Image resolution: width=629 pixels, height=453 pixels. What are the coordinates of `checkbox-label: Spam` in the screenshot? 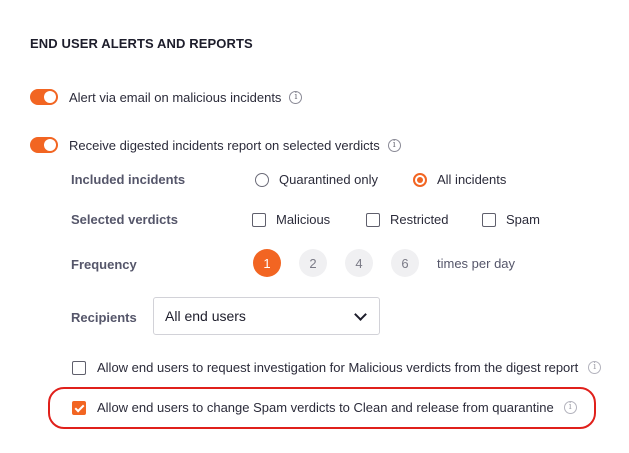 It's located at (523, 219).